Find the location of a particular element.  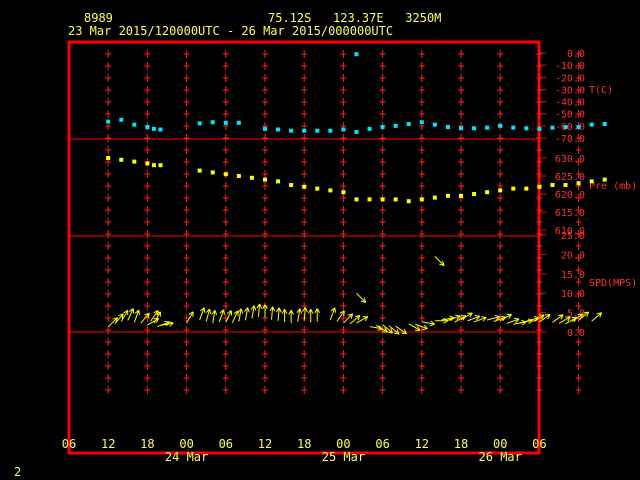

y-tick-label: 10.0 is located at coordinates (573, 294).